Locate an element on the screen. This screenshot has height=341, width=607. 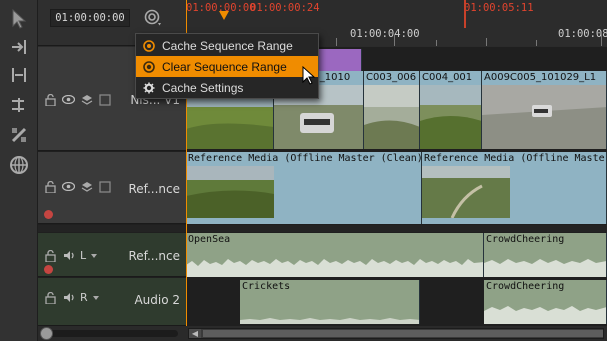
menu-item-label: Clear Sequence Range is located at coordinates (224, 66).